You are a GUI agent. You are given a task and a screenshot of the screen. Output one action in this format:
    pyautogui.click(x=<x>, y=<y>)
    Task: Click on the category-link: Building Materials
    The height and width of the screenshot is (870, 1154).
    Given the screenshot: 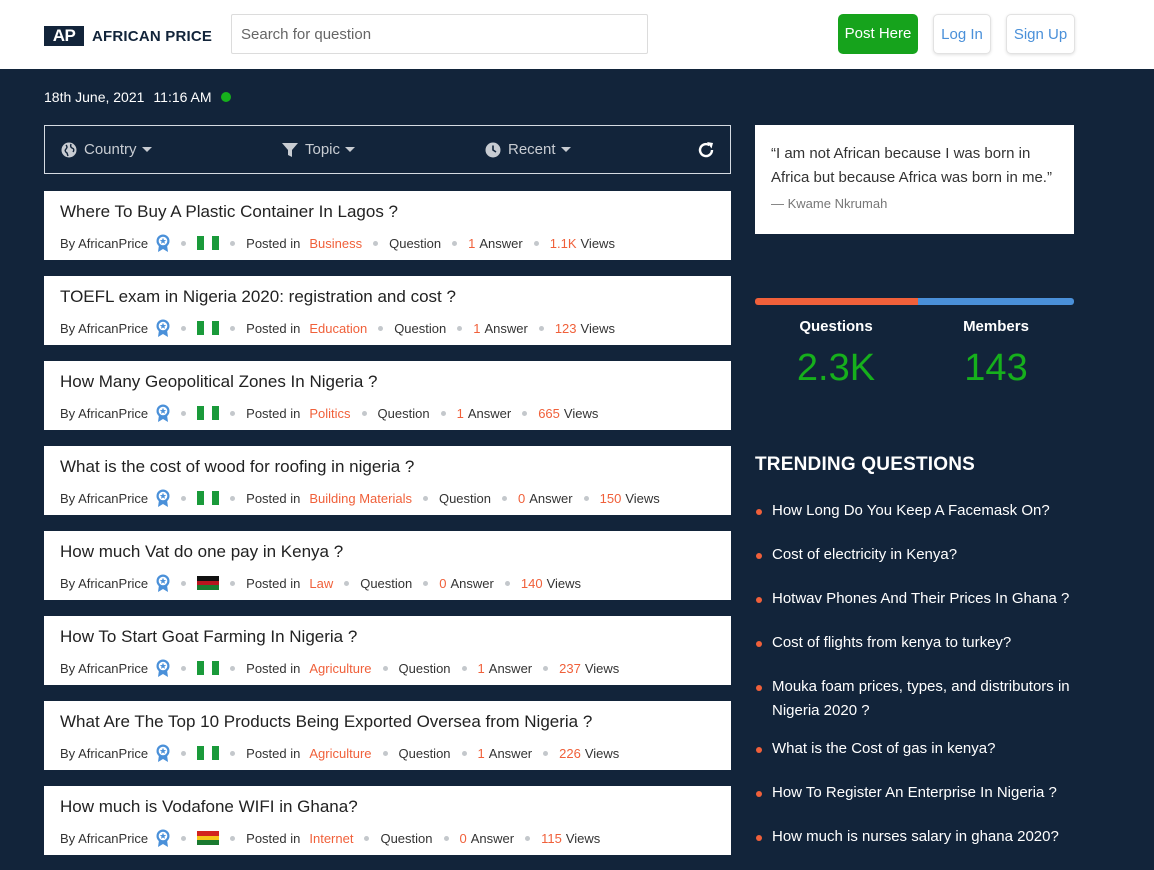 What is the action you would take?
    pyautogui.click(x=360, y=498)
    